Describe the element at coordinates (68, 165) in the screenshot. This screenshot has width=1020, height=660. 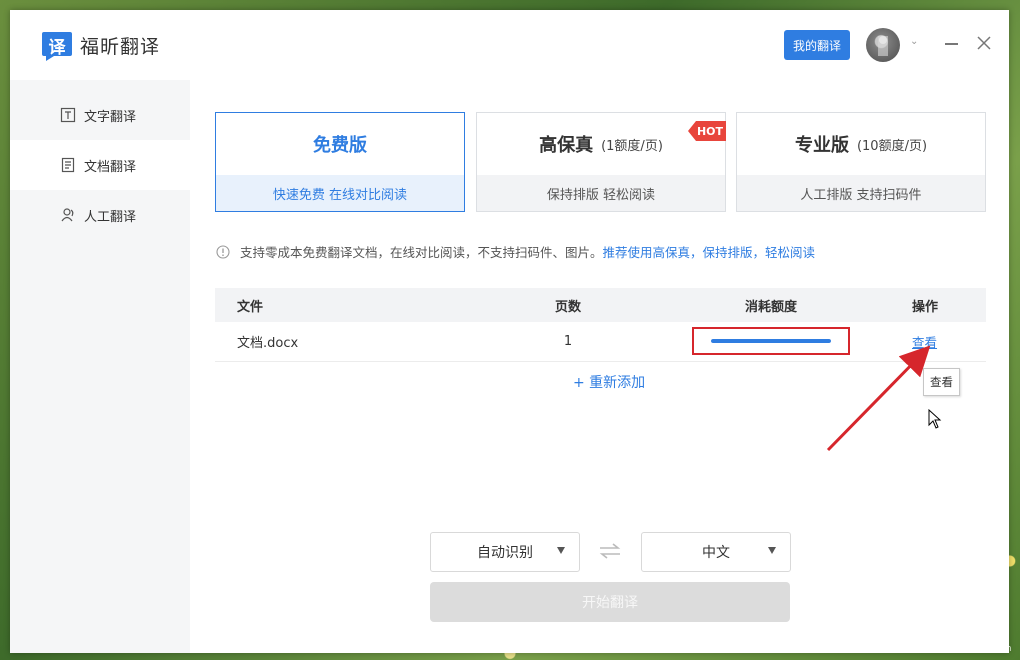
I see `document-icon` at that location.